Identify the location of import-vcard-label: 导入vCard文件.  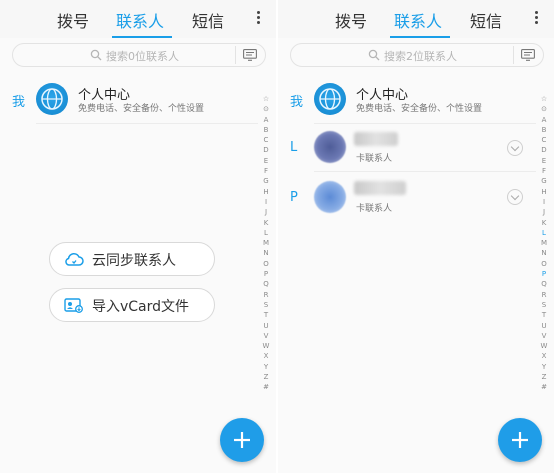
(141, 307).